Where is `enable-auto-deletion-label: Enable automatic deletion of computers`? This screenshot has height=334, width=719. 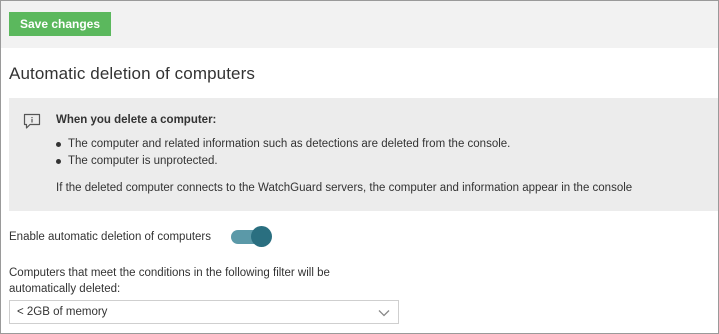 enable-auto-deletion-label: Enable automatic deletion of computers is located at coordinates (110, 237).